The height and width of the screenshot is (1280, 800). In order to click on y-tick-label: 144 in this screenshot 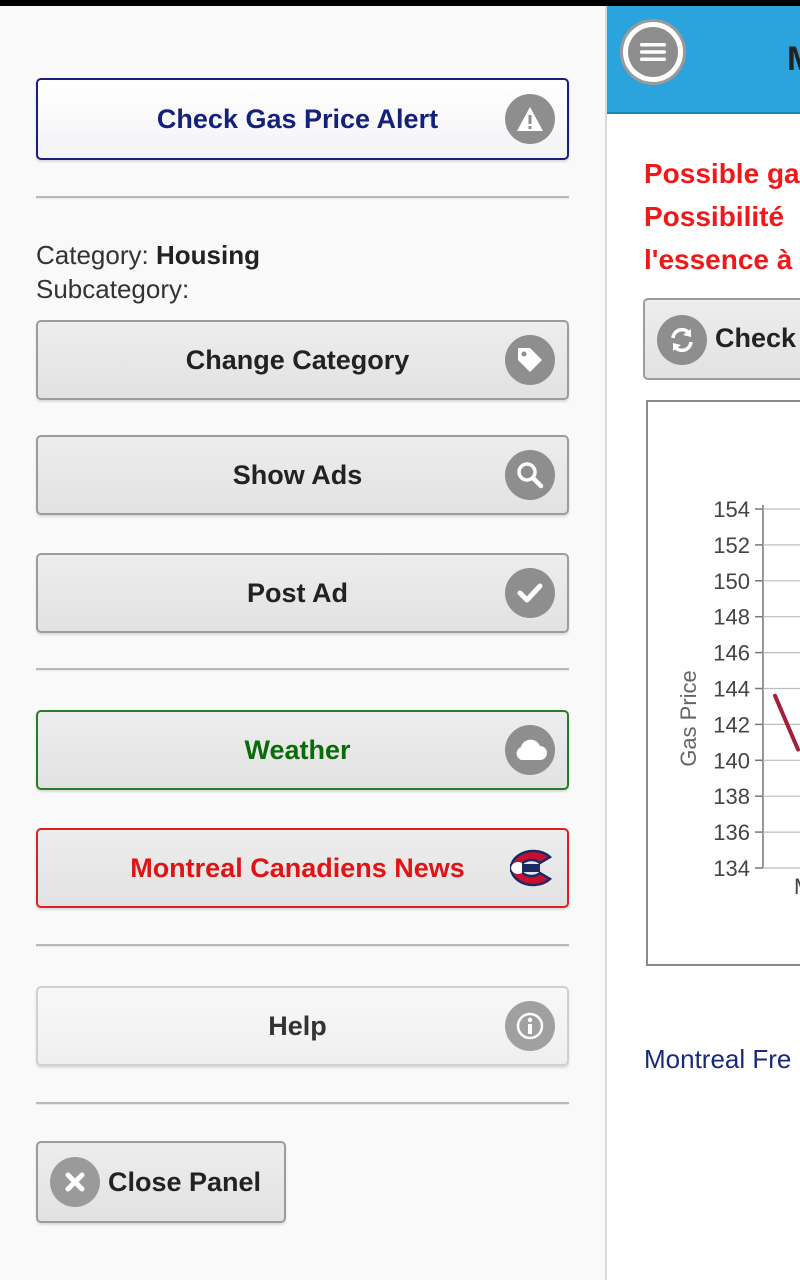, I will do `click(731, 689)`.